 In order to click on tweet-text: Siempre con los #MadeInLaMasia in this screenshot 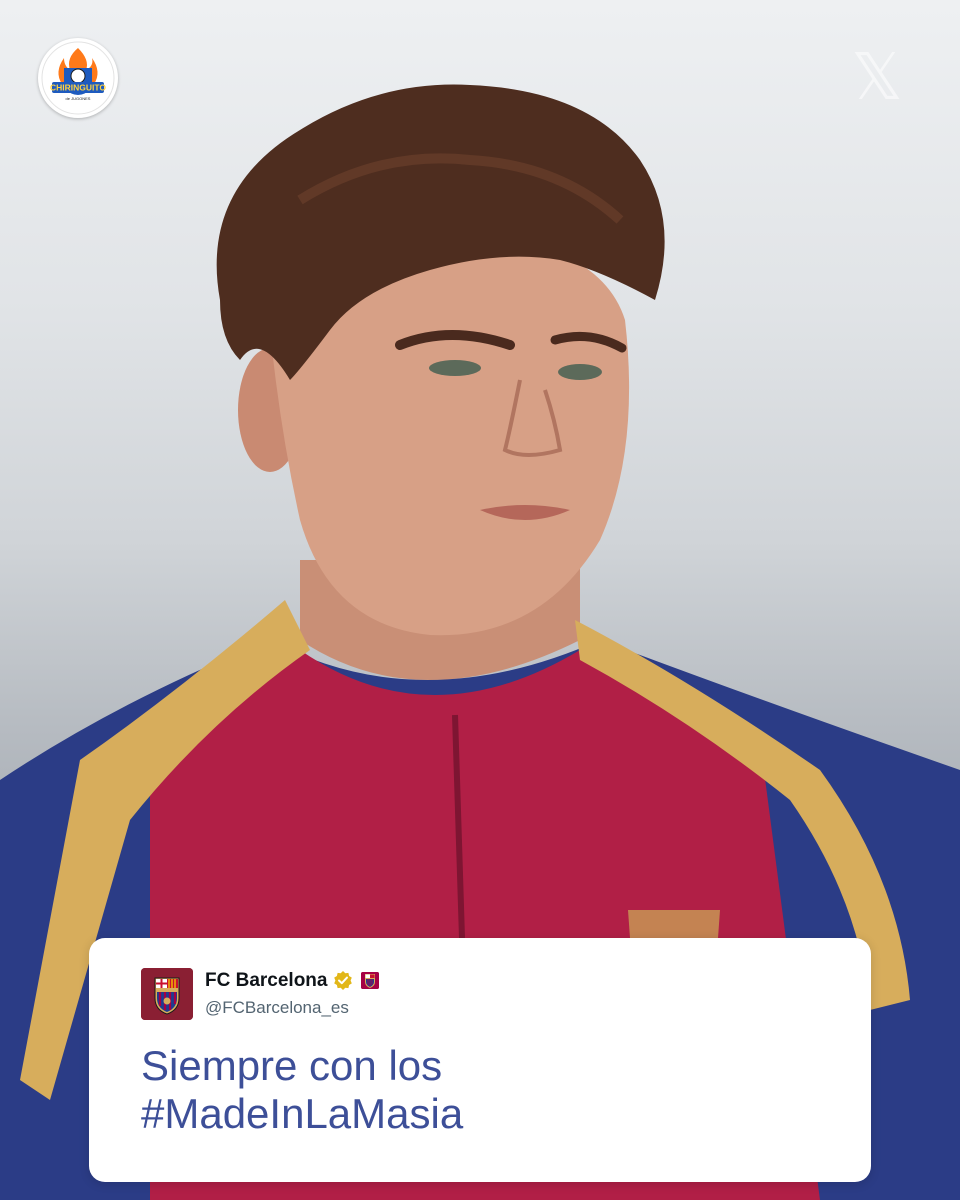, I will do `click(491, 1090)`.